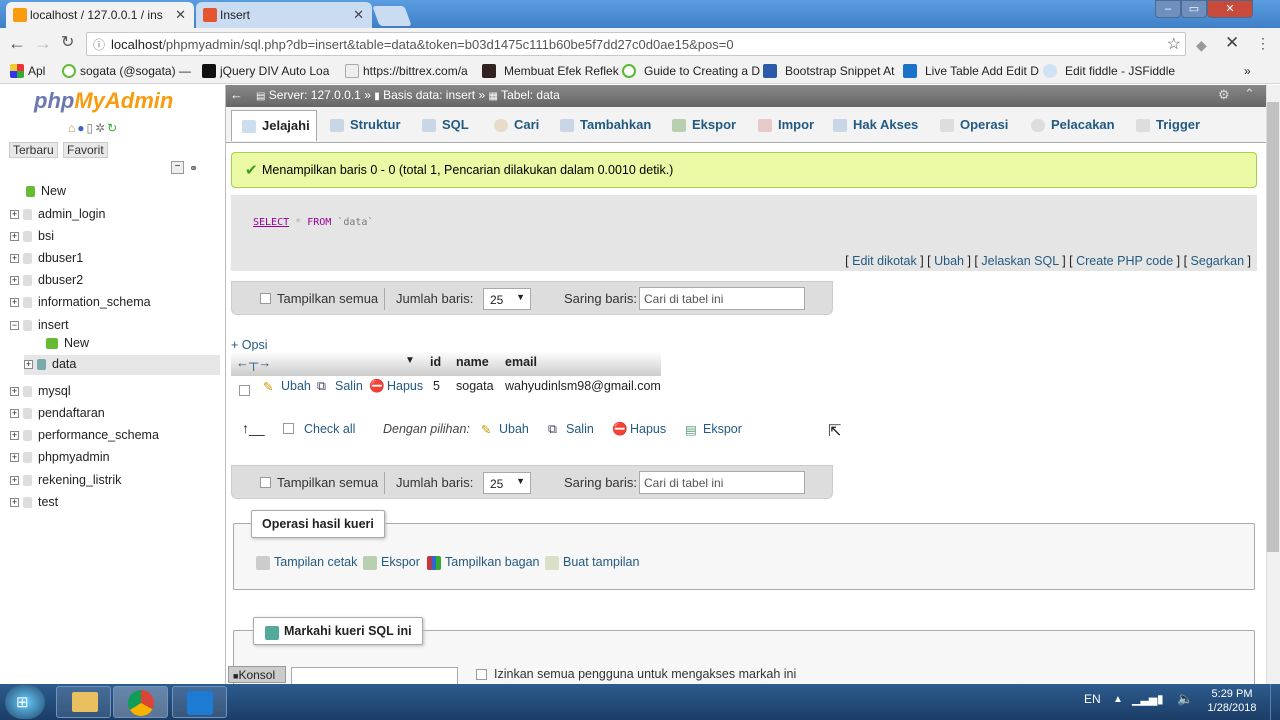 This screenshot has height=720, width=1280. Describe the element at coordinates (199, 702) in the screenshot. I see `taskbar-vscode` at that location.